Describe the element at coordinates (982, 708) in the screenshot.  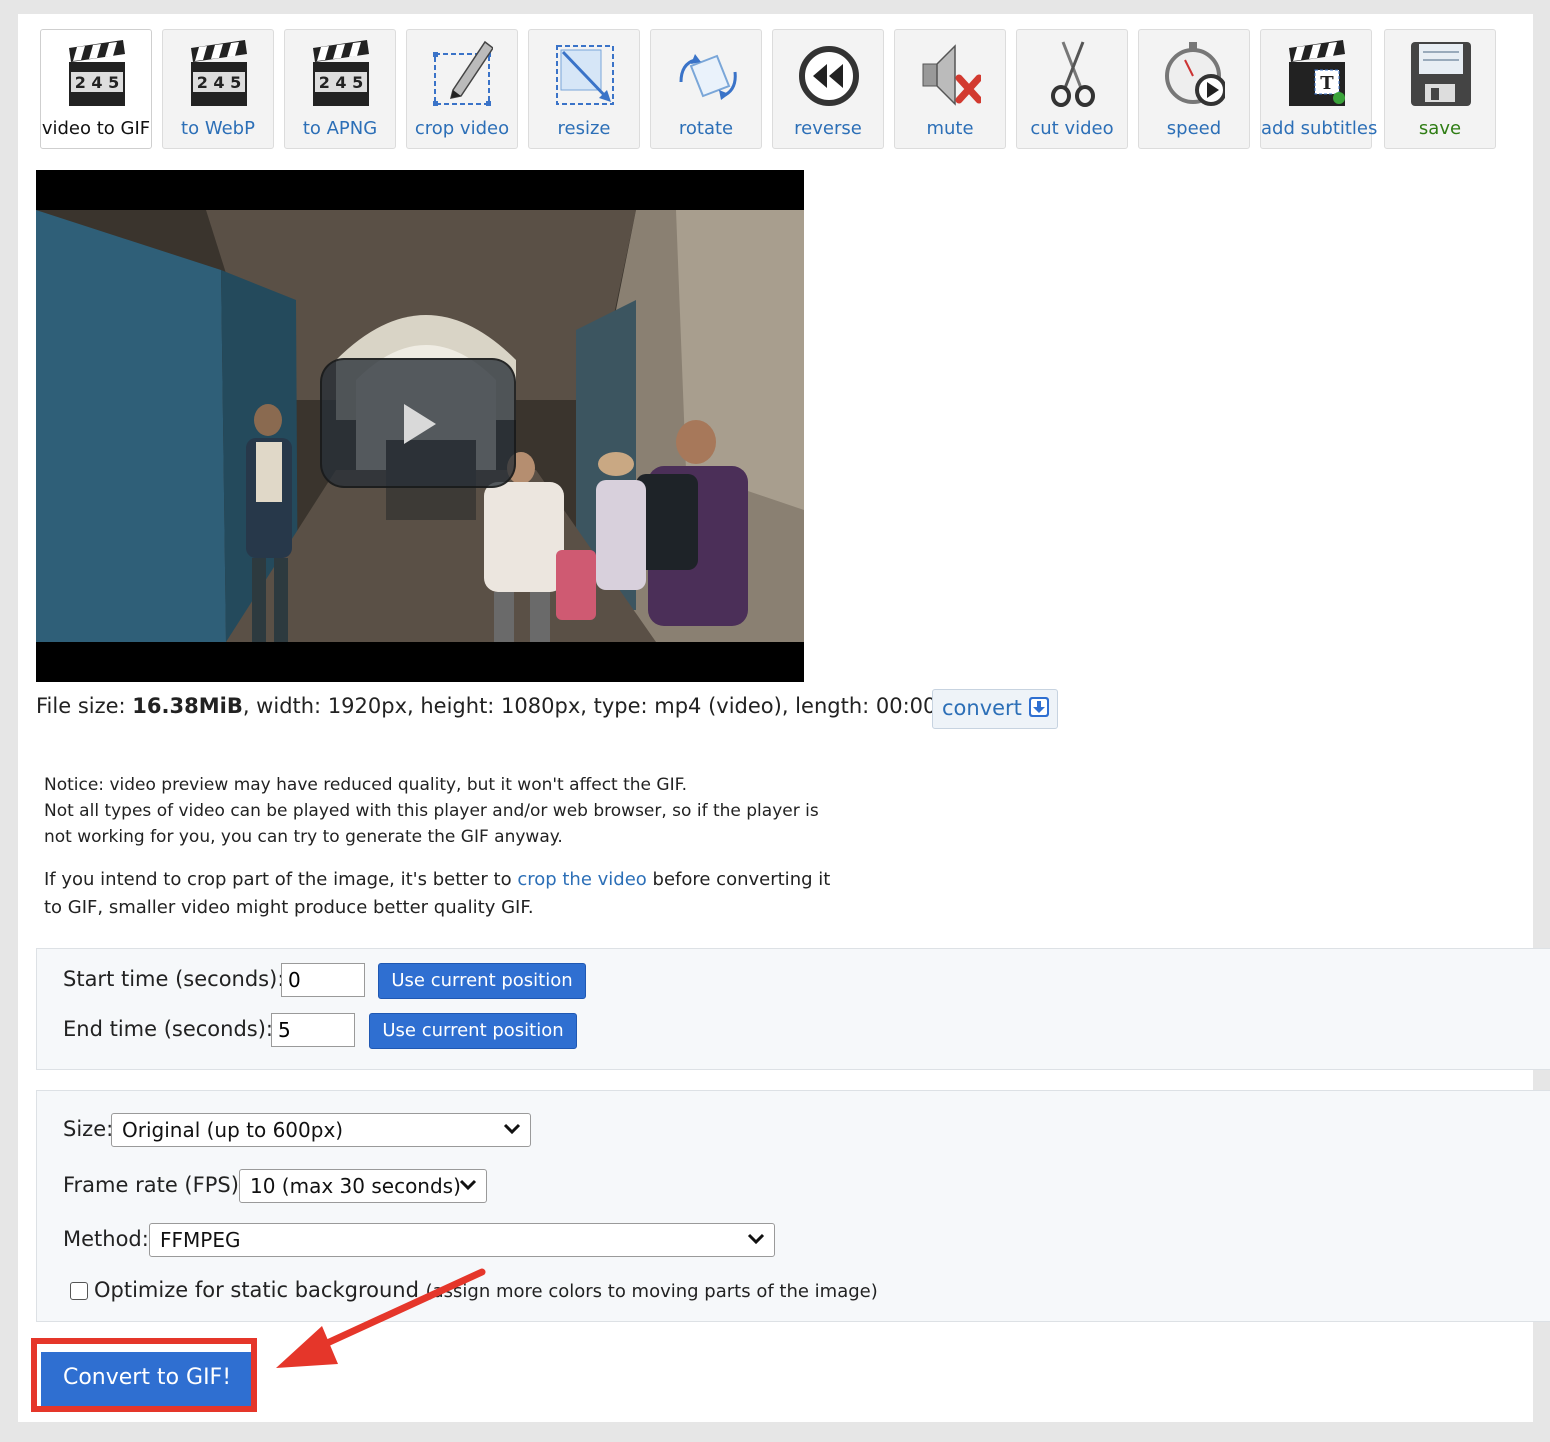
I see `convert-label: convert` at that location.